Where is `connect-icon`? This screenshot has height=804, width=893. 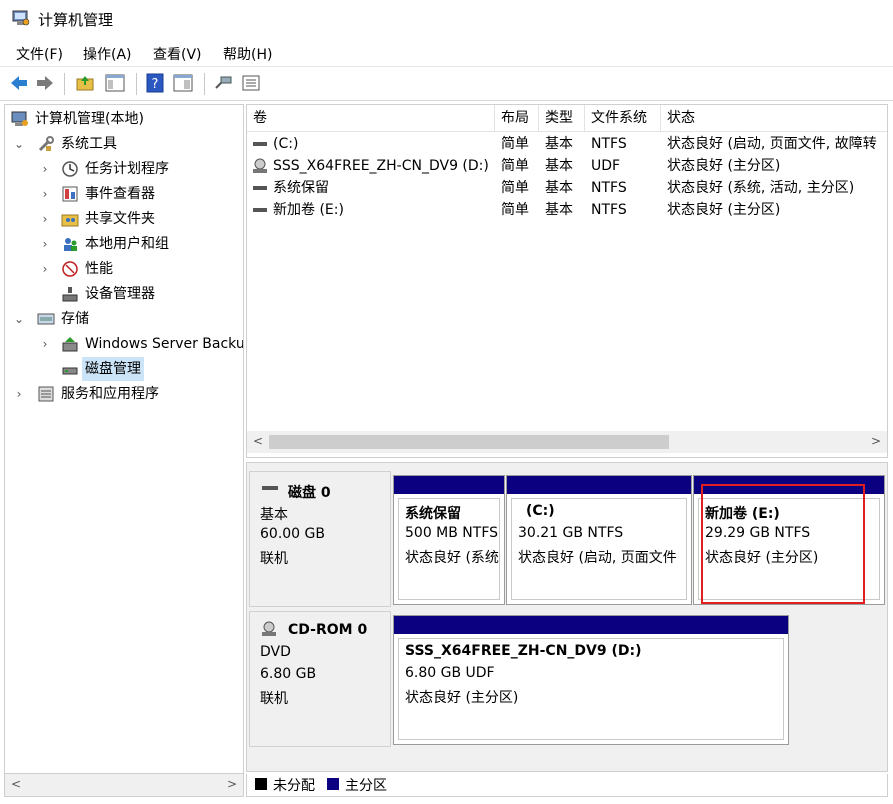
connect-icon is located at coordinates (223, 83).